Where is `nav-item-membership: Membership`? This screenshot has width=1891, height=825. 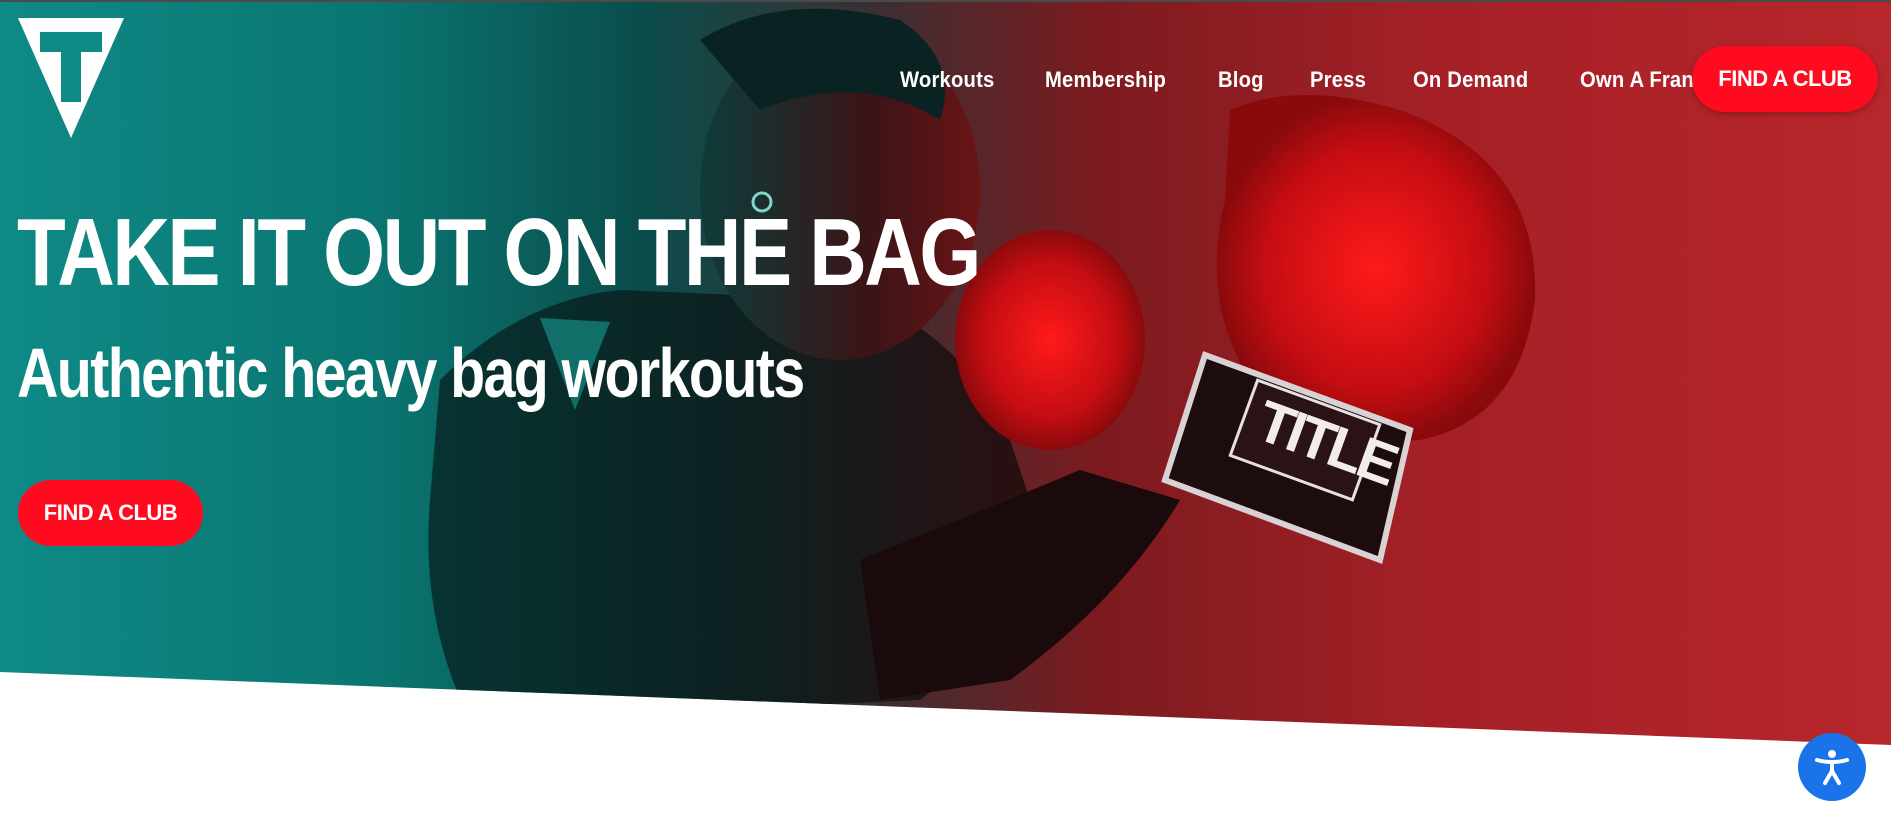
nav-item-membership: Membership is located at coordinates (1105, 80).